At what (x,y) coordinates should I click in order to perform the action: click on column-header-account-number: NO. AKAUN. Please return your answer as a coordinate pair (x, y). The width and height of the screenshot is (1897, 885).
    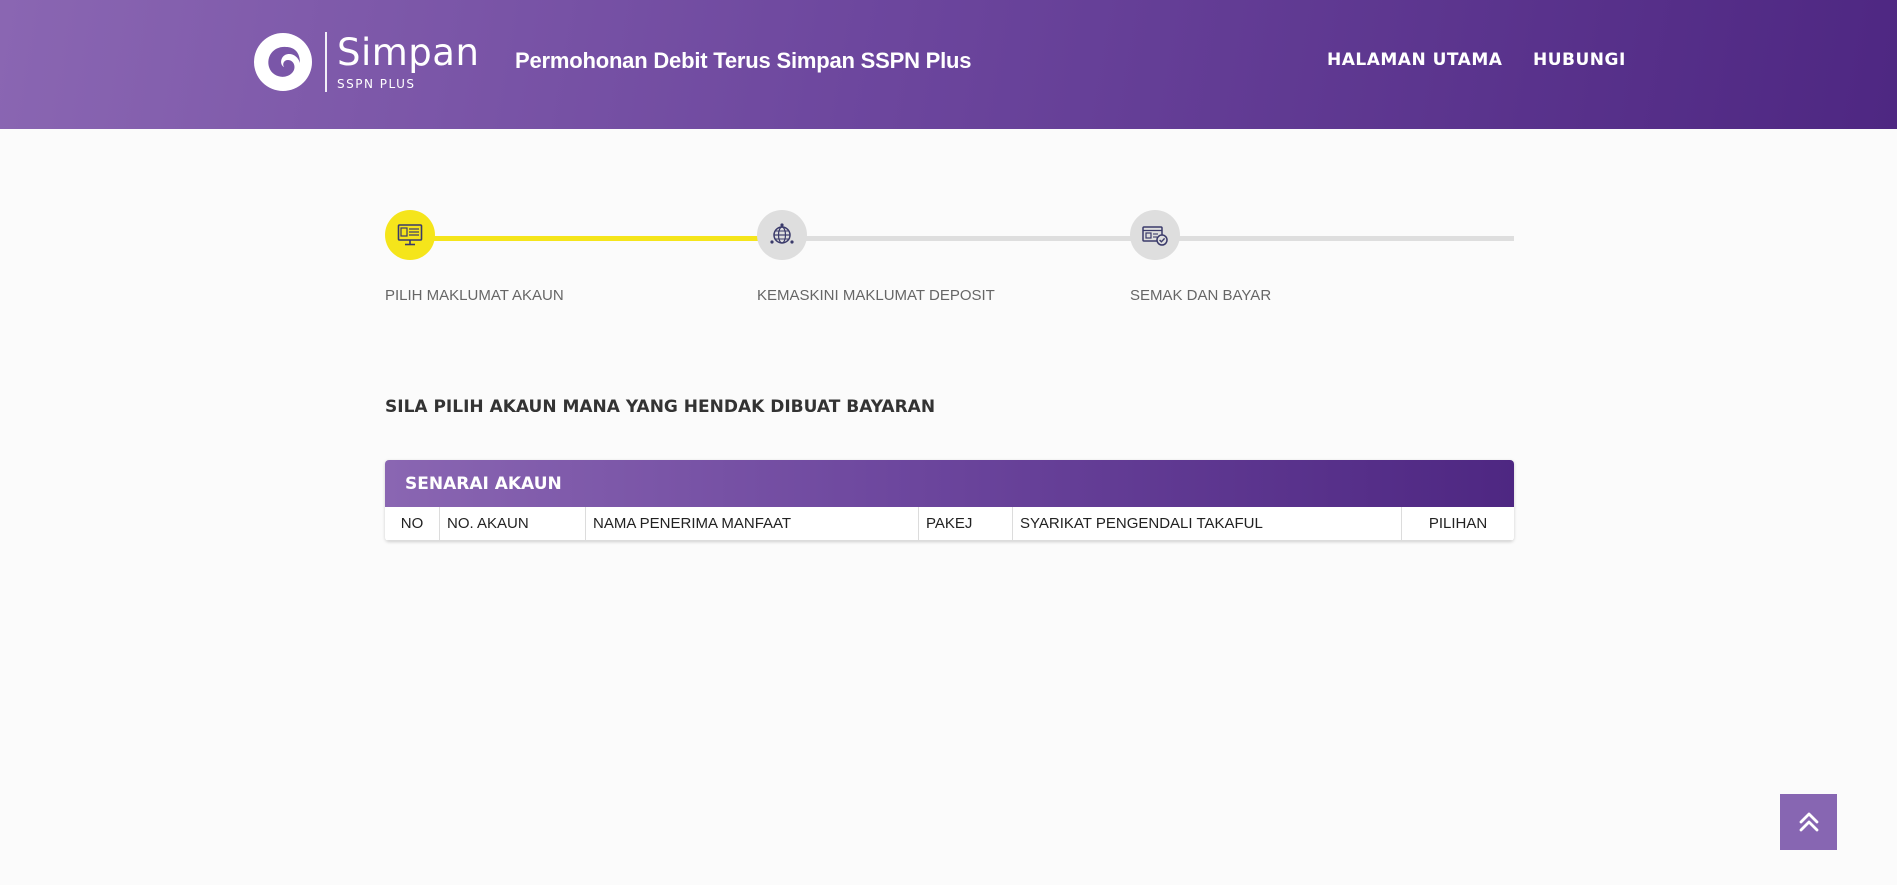
    Looking at the image, I should click on (512, 524).